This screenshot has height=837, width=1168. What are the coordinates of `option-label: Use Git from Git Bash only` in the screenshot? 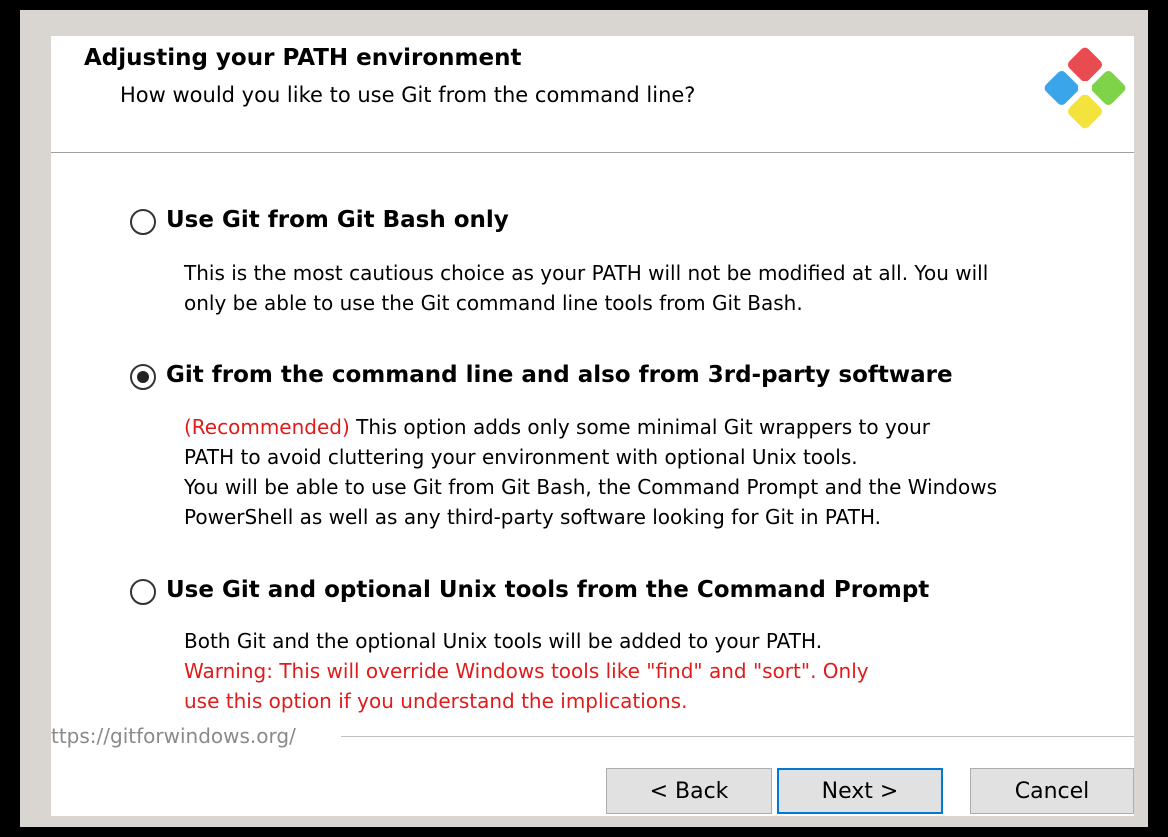 It's located at (337, 220).